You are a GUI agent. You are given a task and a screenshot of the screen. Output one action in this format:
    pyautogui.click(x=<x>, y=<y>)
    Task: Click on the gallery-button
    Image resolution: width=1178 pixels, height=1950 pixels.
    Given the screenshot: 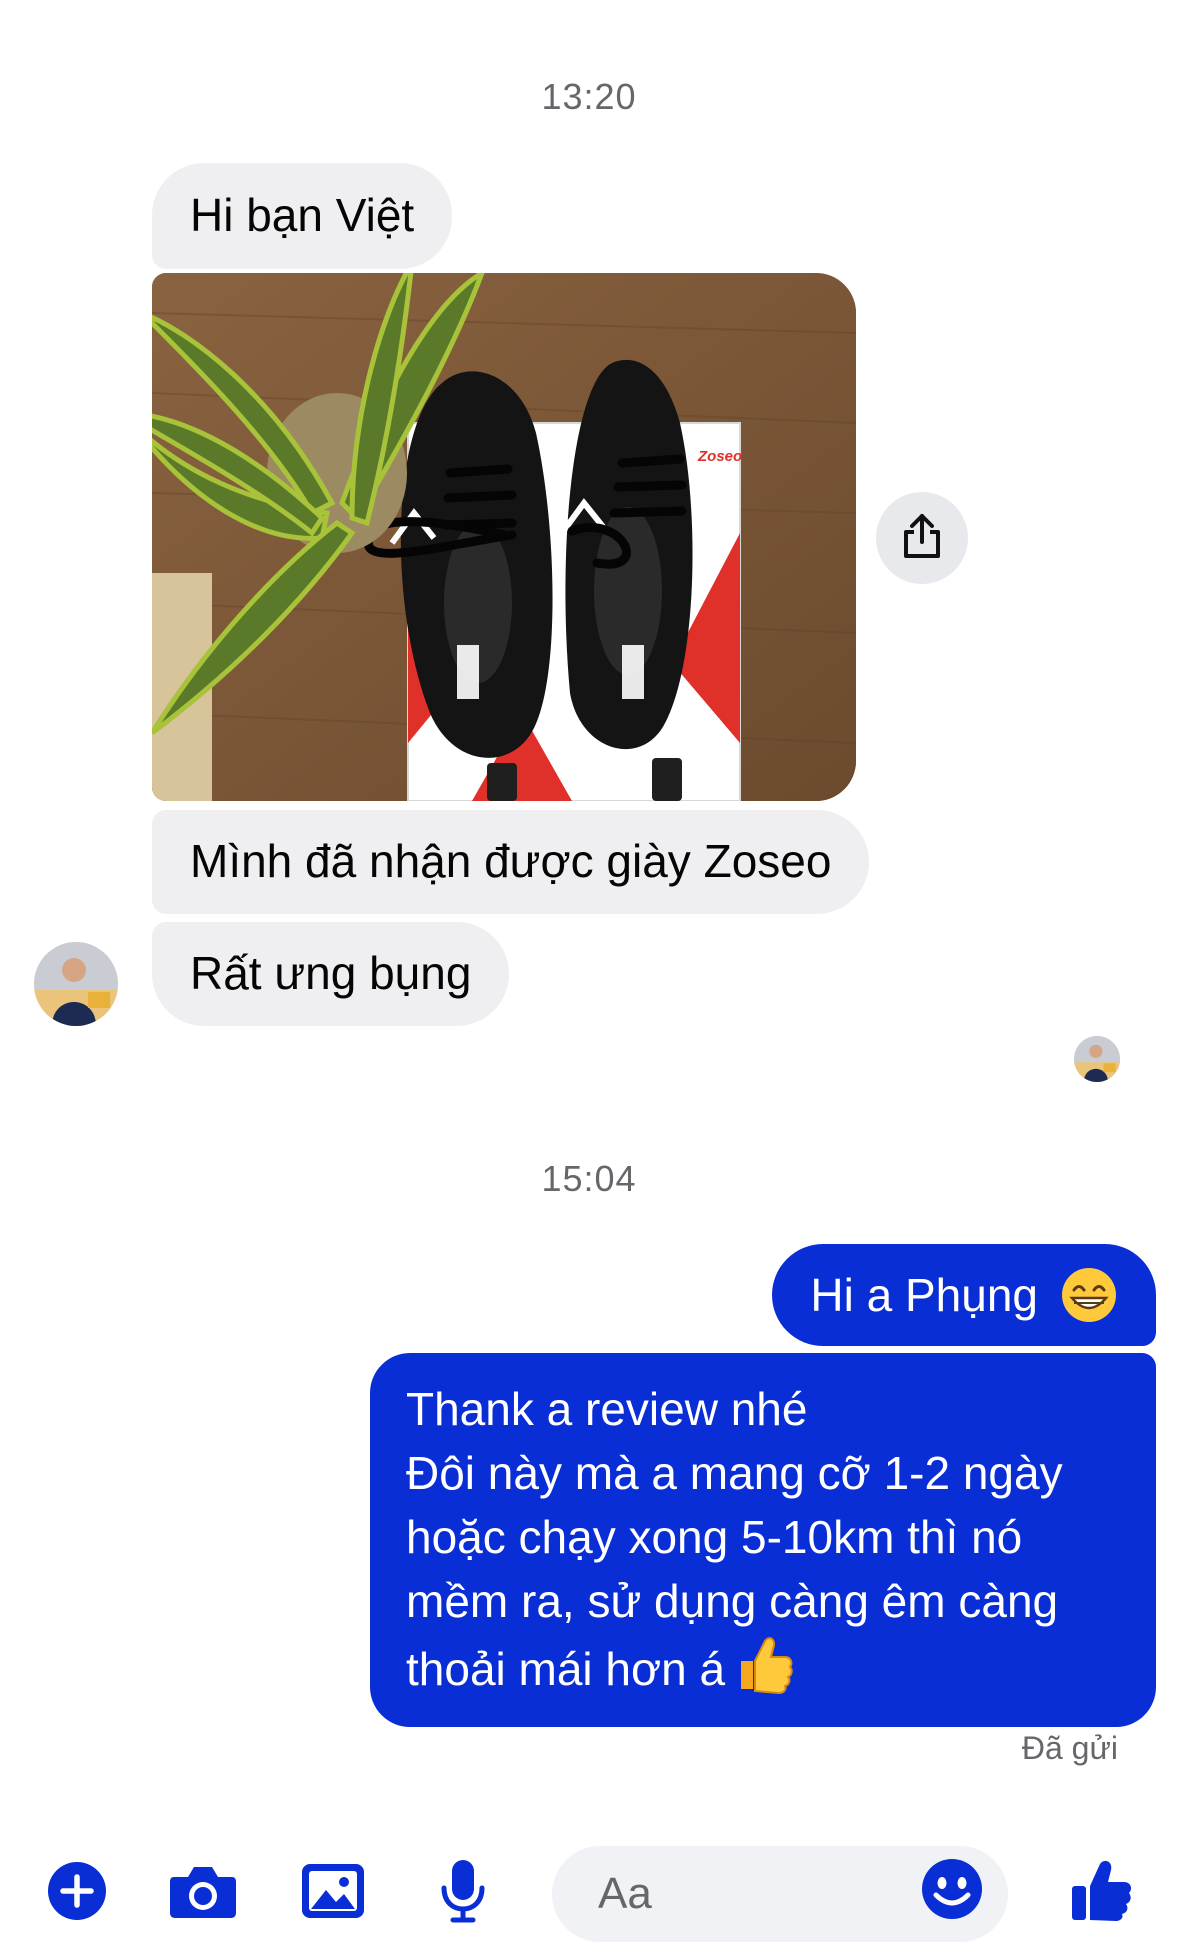 What is the action you would take?
    pyautogui.click(x=333, y=1893)
    